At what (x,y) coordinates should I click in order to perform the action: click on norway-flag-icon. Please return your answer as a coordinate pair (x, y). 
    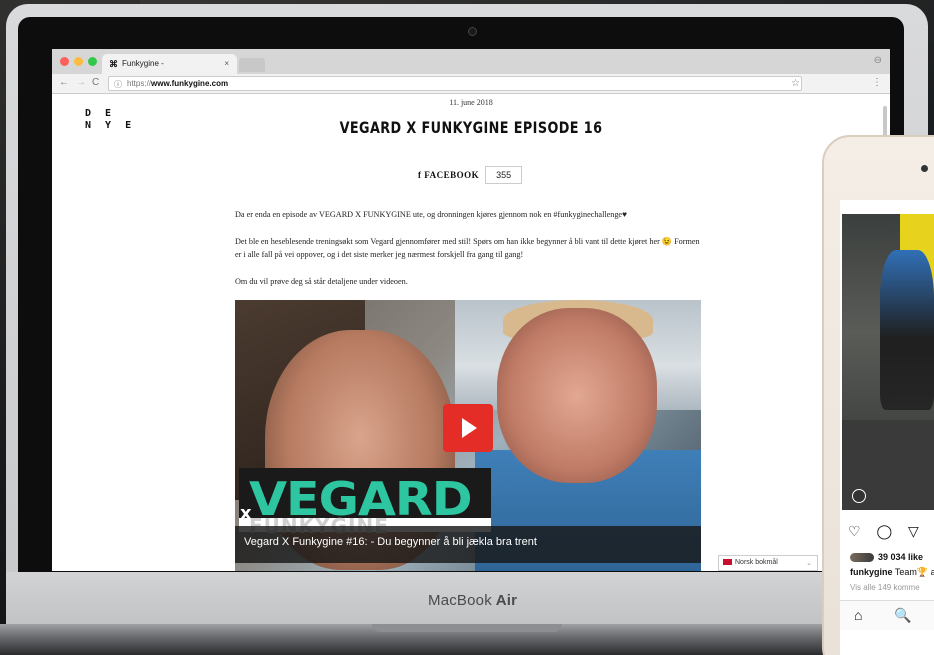
    Looking at the image, I should click on (727, 562).